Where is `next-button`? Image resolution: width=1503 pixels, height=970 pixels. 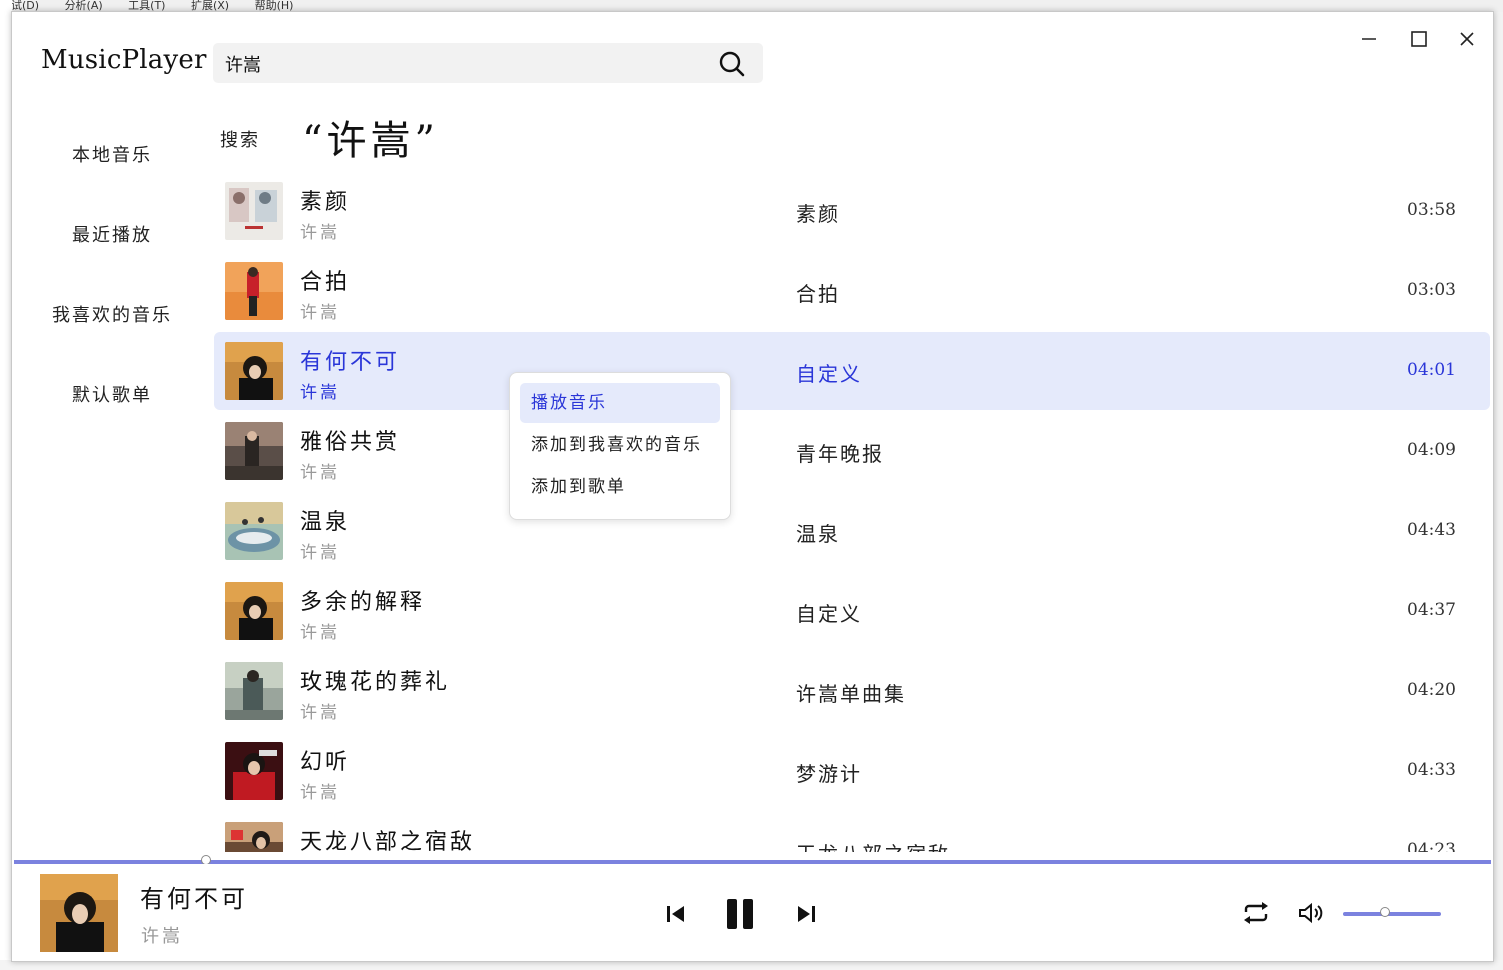 next-button is located at coordinates (806, 914).